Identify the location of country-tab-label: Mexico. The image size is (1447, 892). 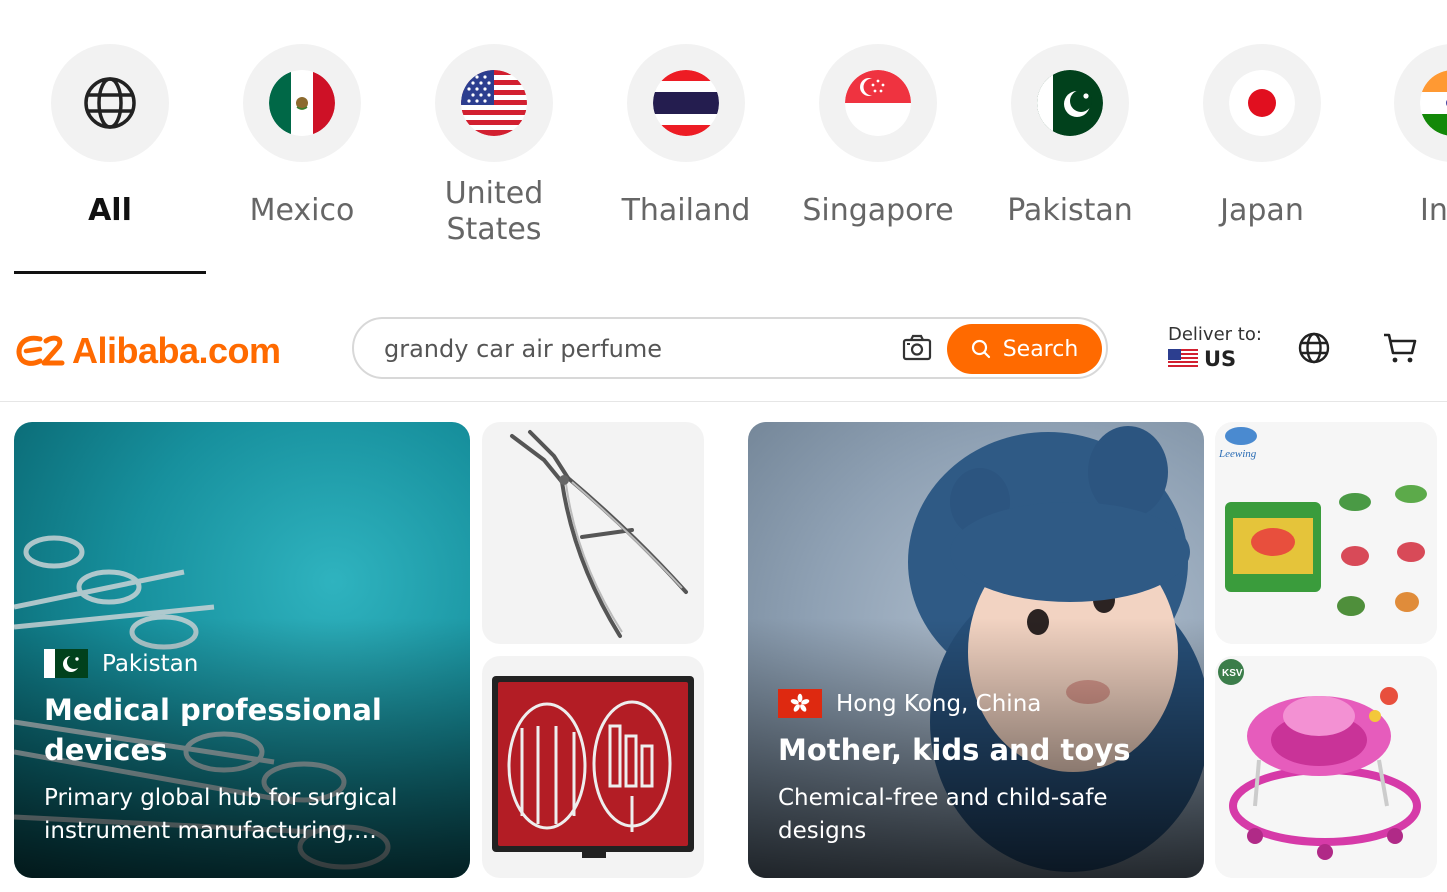
(302, 210).